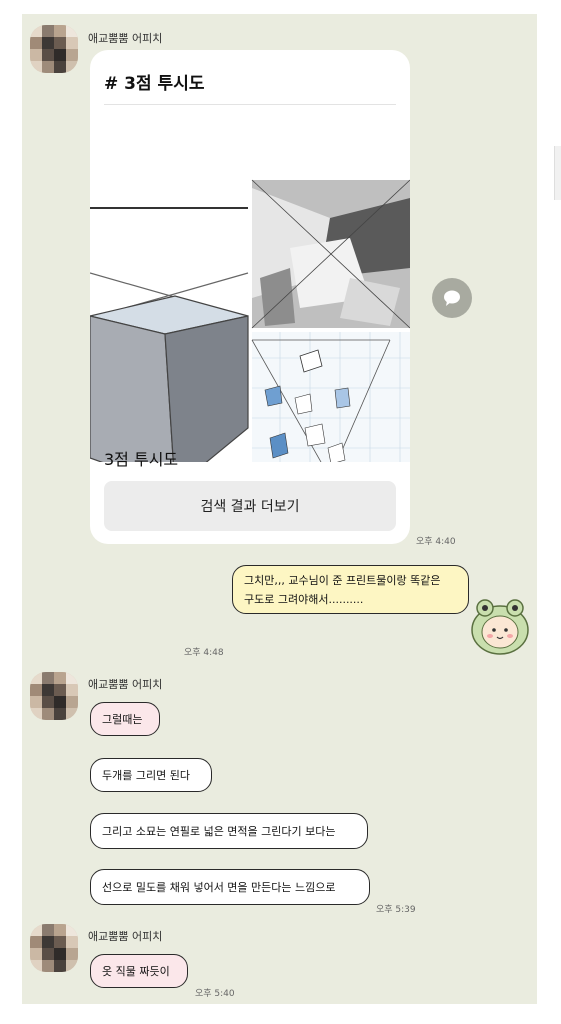 The image size is (561, 1024). What do you see at coordinates (215, 994) in the screenshot?
I see `timestamp: 오후 5:40` at bounding box center [215, 994].